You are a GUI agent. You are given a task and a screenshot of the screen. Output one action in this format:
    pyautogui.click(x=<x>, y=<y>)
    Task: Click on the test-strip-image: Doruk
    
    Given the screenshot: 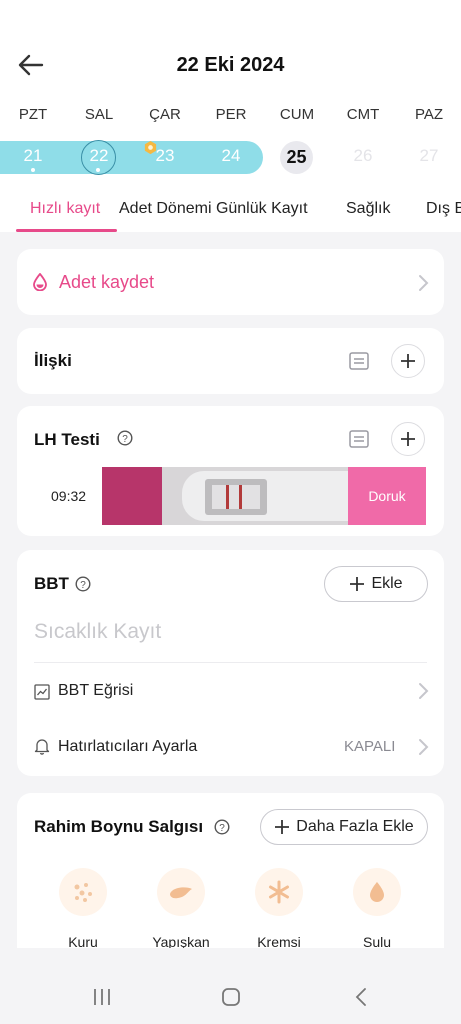 What is the action you would take?
    pyautogui.click(x=264, y=496)
    